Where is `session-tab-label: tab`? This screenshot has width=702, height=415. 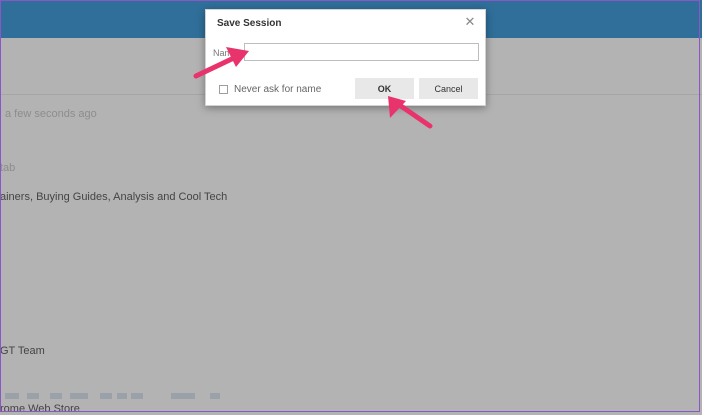 session-tab-label: tab is located at coordinates (8, 168).